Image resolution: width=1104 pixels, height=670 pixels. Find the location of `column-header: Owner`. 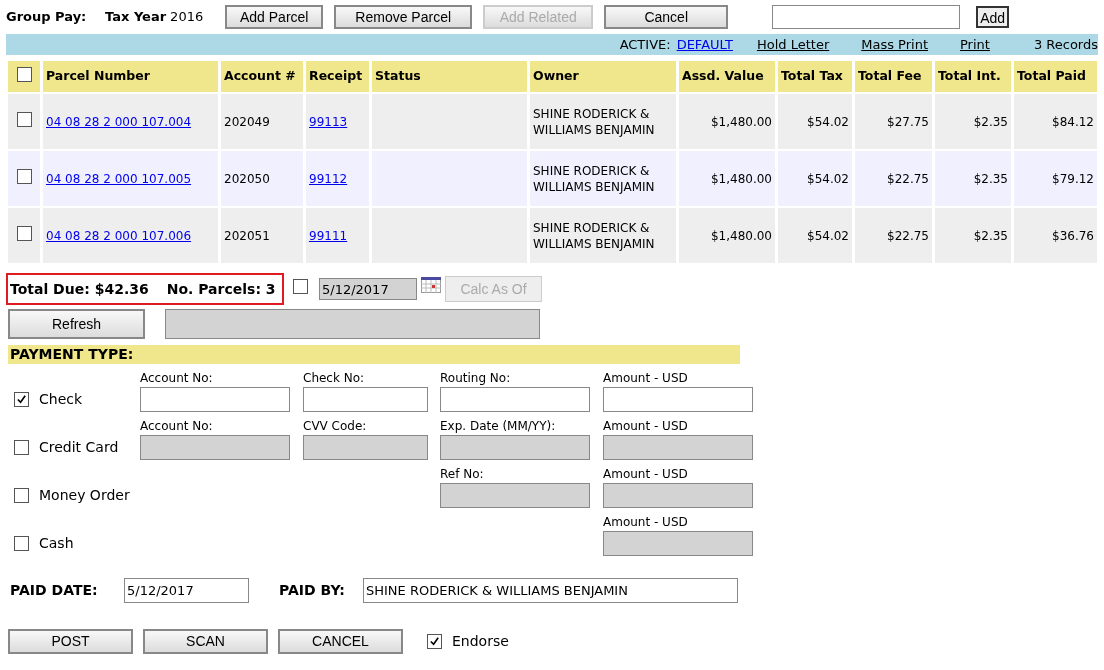

column-header: Owner is located at coordinates (603, 76).